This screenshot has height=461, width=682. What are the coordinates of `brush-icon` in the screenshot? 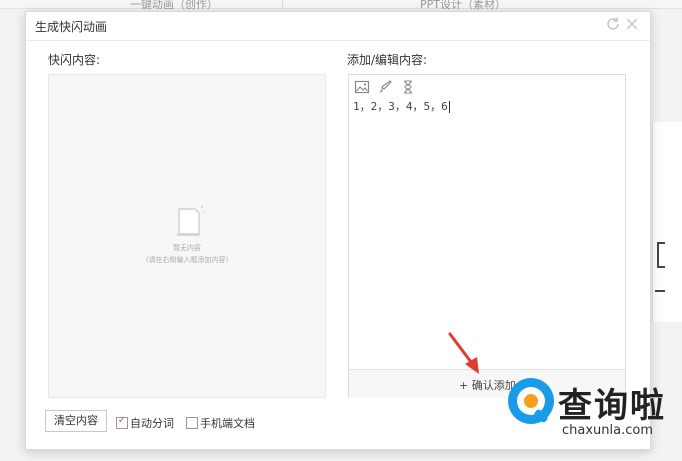 It's located at (385, 87).